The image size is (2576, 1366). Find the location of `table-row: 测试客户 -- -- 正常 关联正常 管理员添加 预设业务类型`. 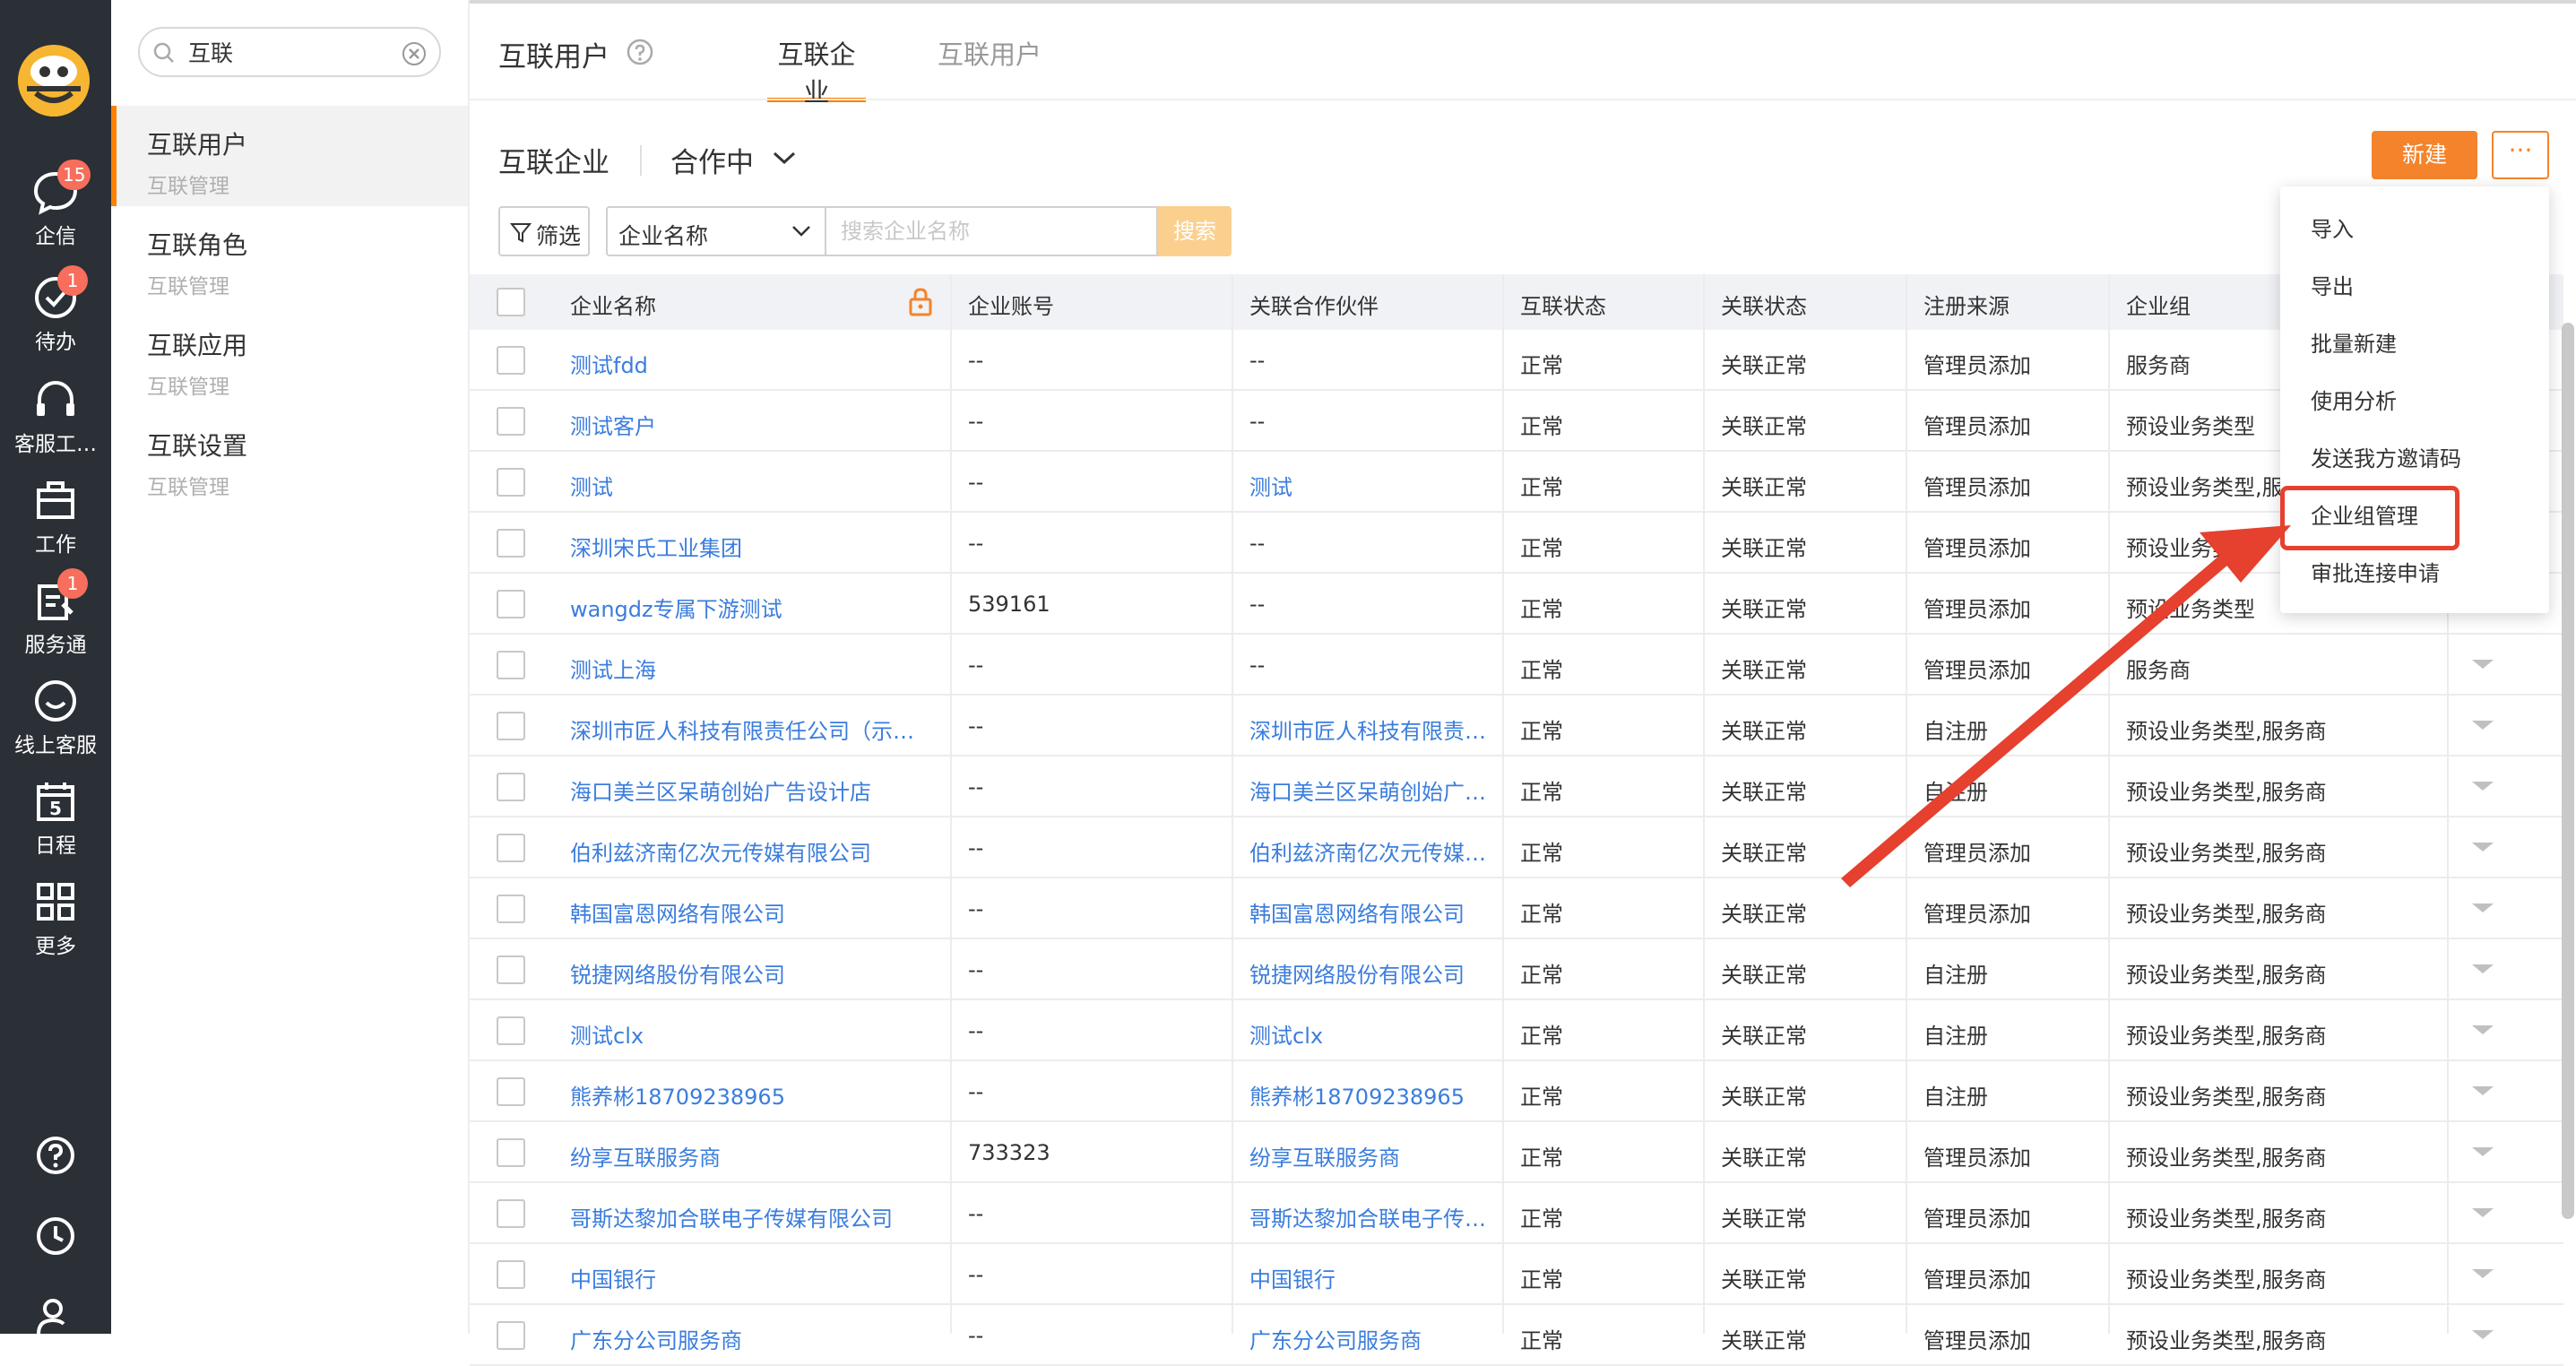

table-row: 测试客户 -- -- 正常 关联正常 管理员添加 预设业务类型 is located at coordinates (1516, 422).